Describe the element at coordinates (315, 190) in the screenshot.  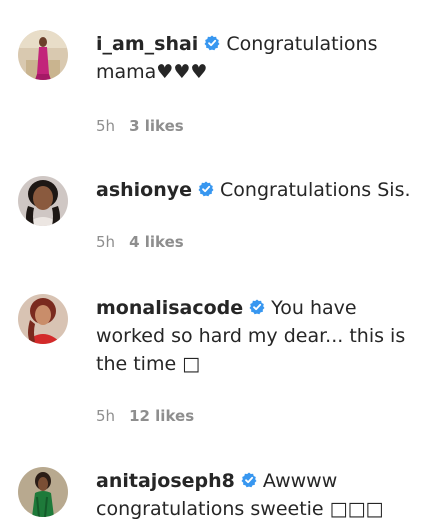
I see `comment-content: Congratulations Sis.` at that location.